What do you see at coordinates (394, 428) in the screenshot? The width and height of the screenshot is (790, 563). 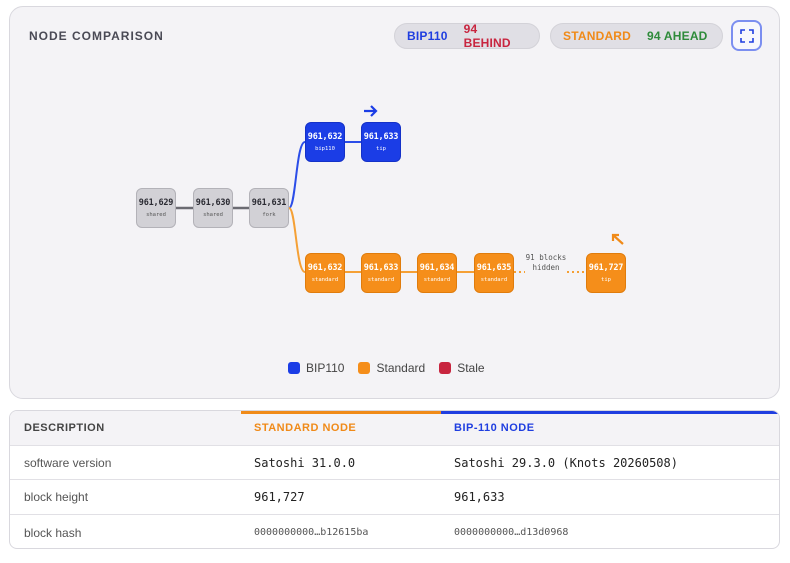 I see `table-header-row: DESCRIPTION STANDARD NODE BIP-110 NODE` at bounding box center [394, 428].